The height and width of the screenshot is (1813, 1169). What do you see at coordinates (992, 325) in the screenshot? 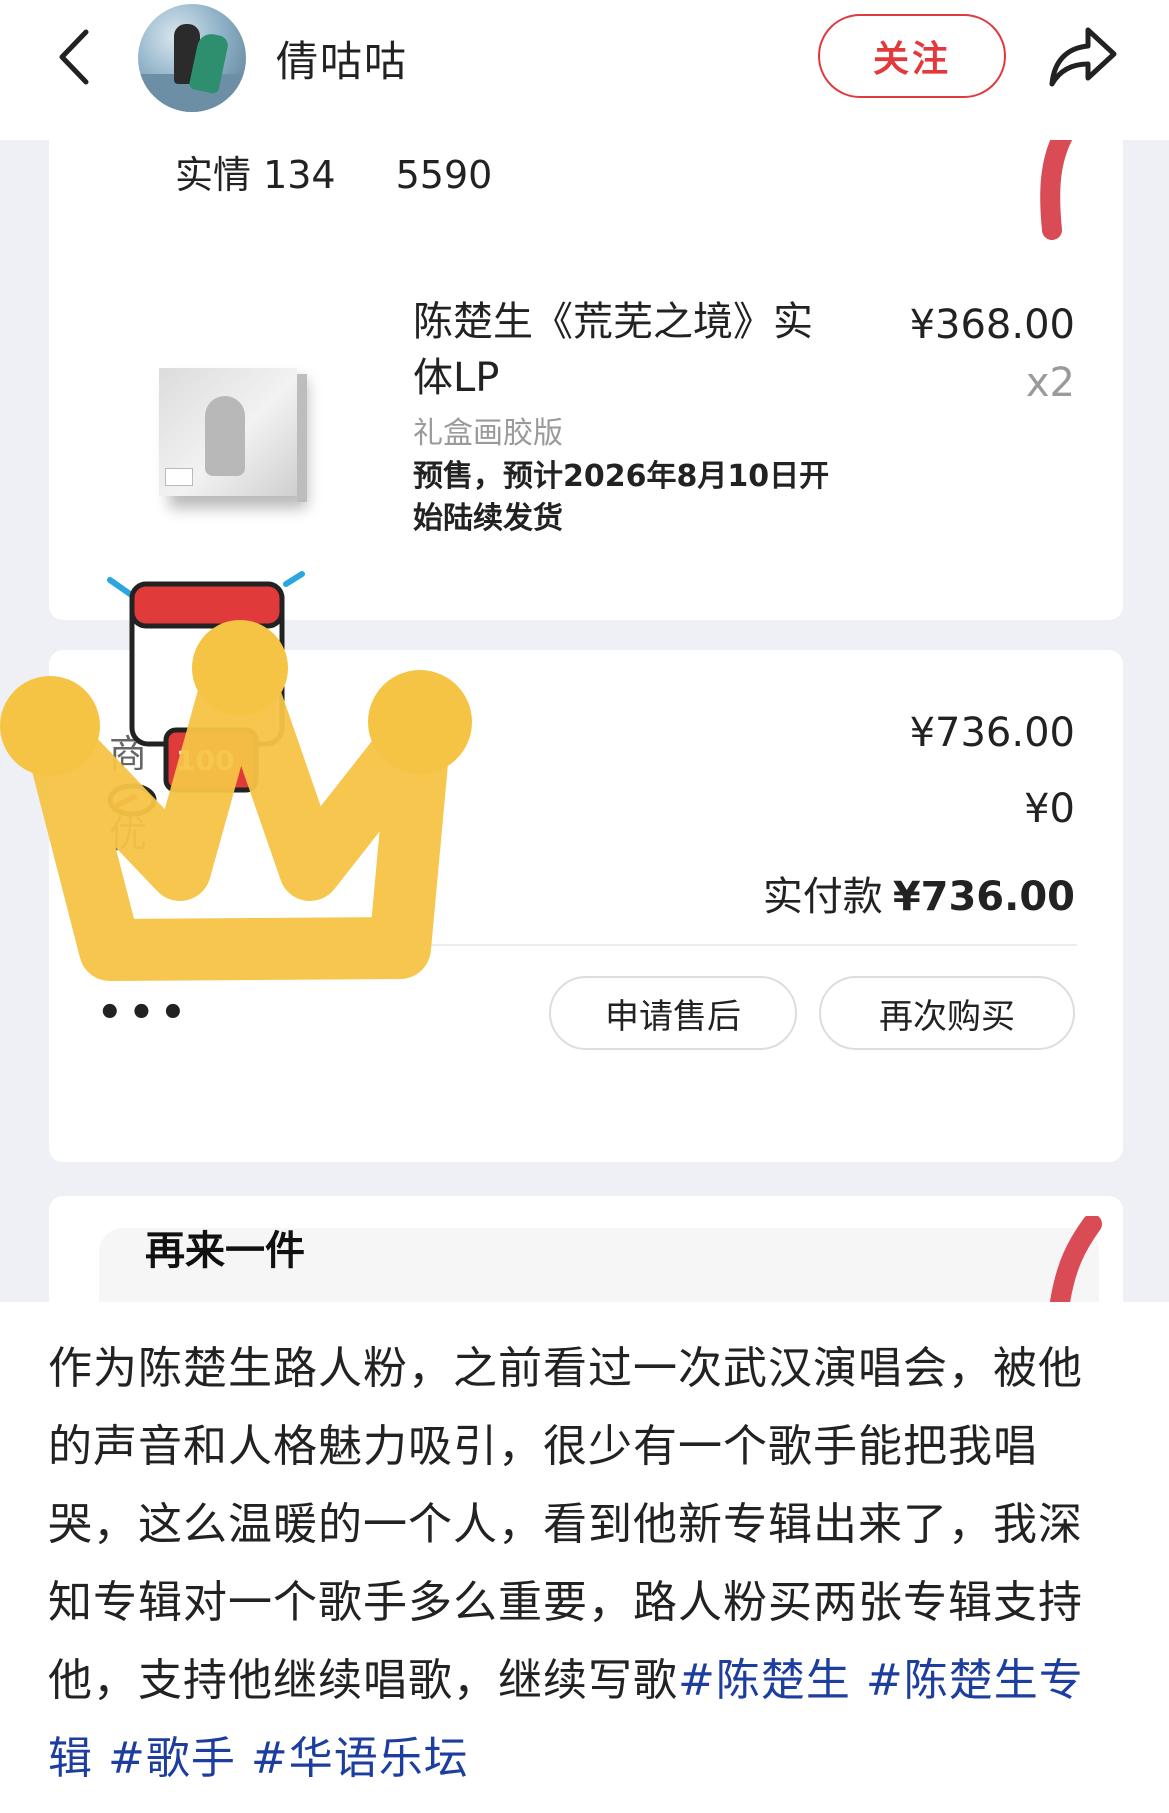
I see `product-price: ¥368.00` at bounding box center [992, 325].